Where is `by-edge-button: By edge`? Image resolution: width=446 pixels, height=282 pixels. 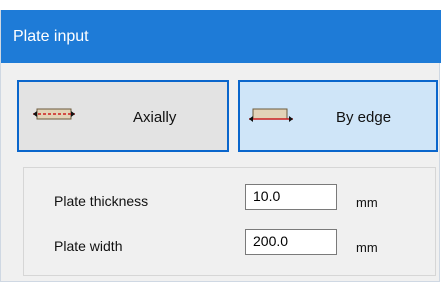 by-edge-button: By edge is located at coordinates (338, 116).